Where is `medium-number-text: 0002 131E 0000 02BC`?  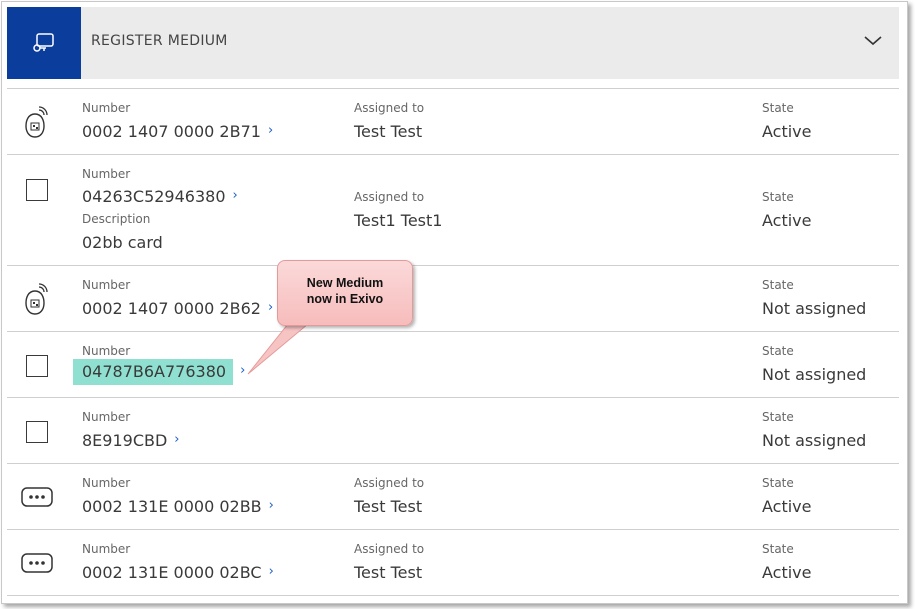 medium-number-text: 0002 131E 0000 02BC is located at coordinates (172, 572).